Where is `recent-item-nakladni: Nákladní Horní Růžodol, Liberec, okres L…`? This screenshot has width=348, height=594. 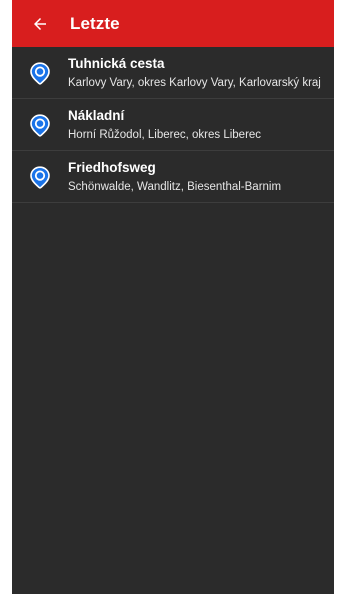 recent-item-nakladni: Nákladní Horní Růžodol, Liberec, okres L… is located at coordinates (173, 125).